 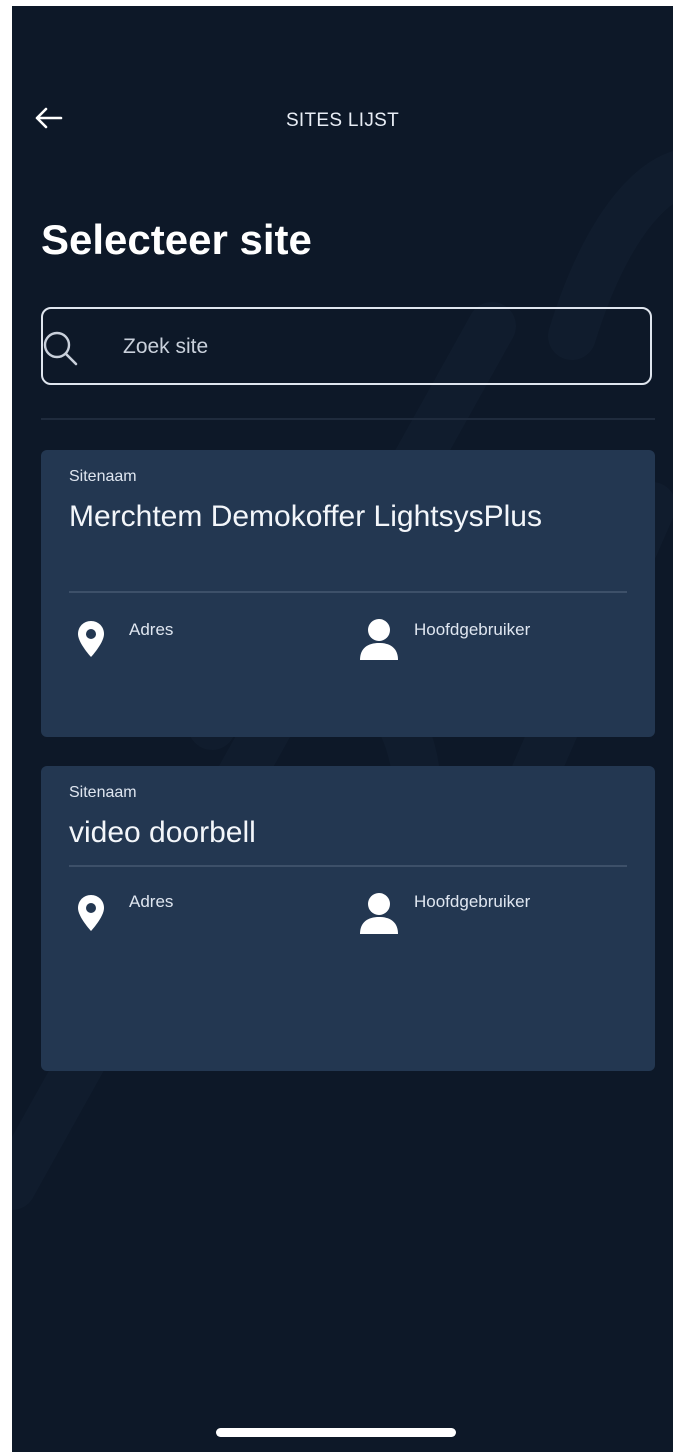 What do you see at coordinates (162, 832) in the screenshot?
I see `site-name: video doorbell` at bounding box center [162, 832].